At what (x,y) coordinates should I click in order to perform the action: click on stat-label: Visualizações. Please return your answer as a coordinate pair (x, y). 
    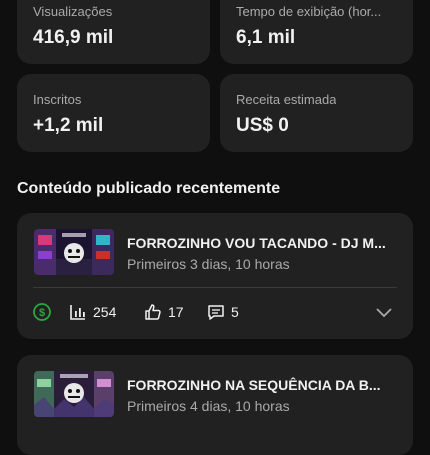
    Looking at the image, I should click on (73, 11).